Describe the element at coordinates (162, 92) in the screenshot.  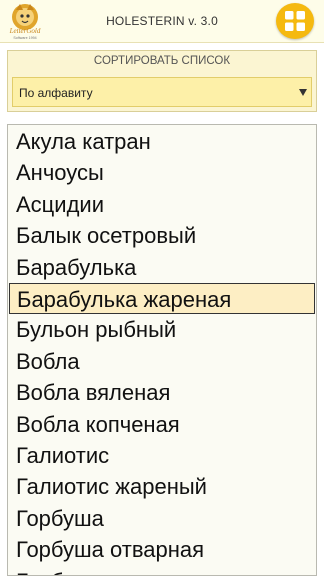
I see `sort-dropdown: По алфавиту` at that location.